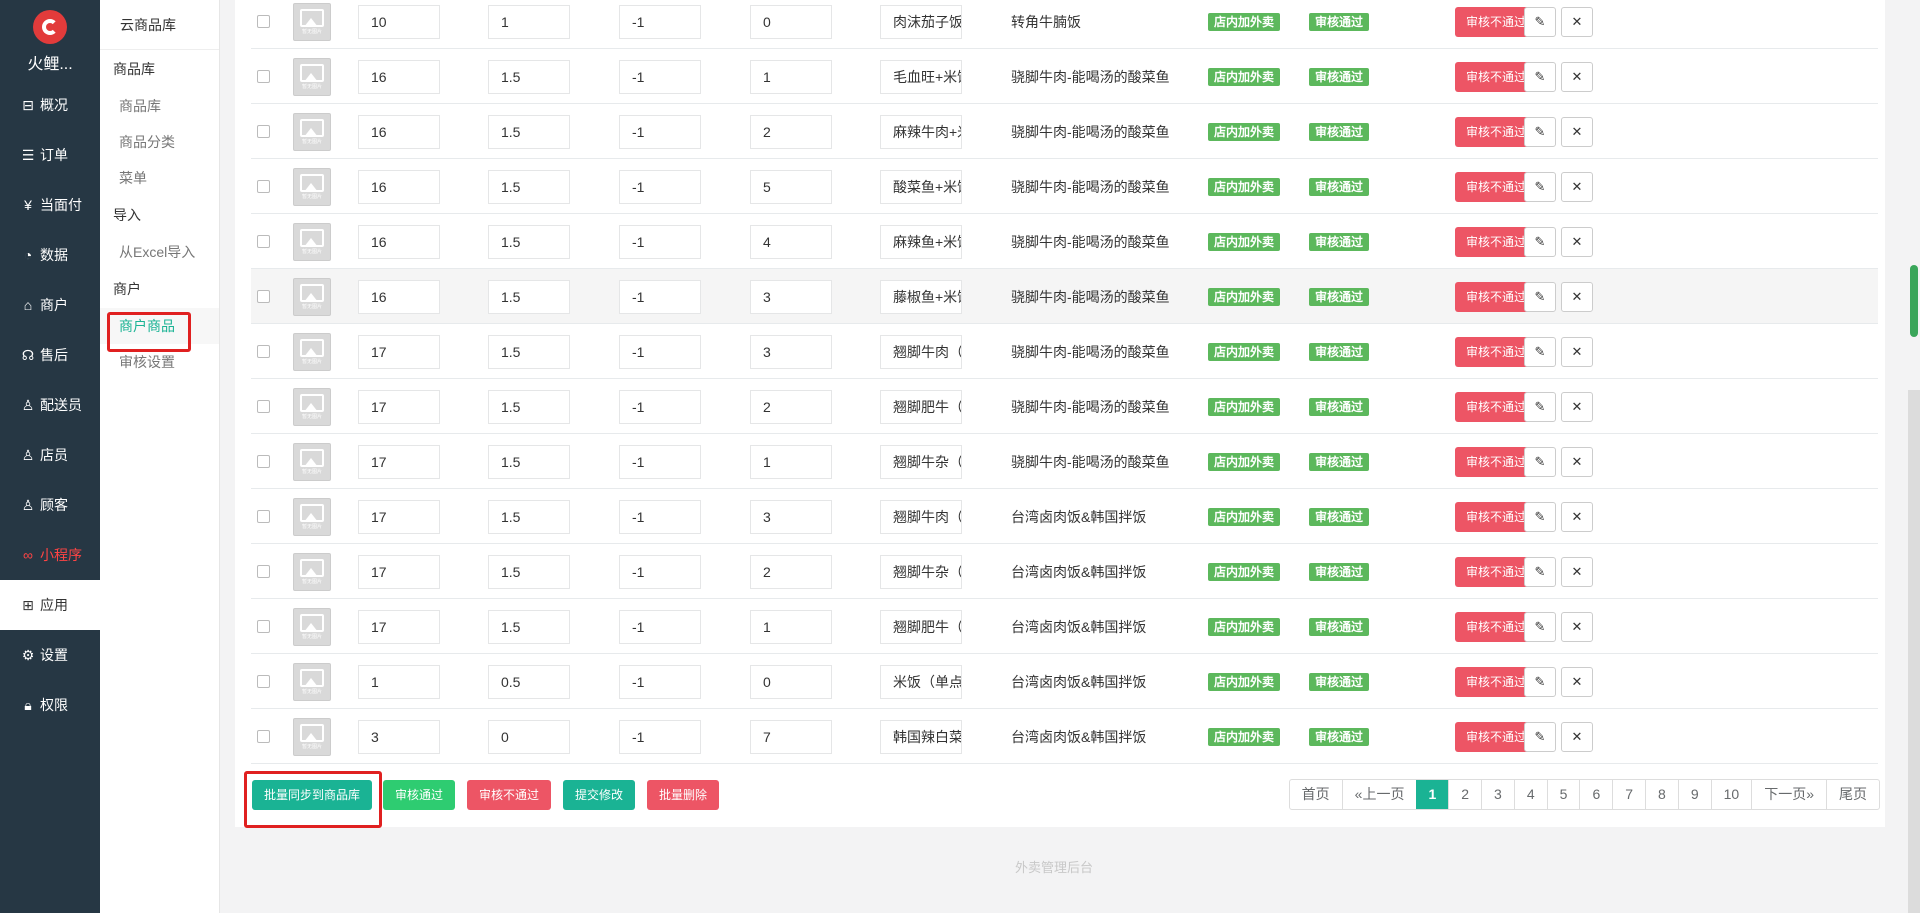  I want to click on row-input-v4: 5, so click(791, 186).